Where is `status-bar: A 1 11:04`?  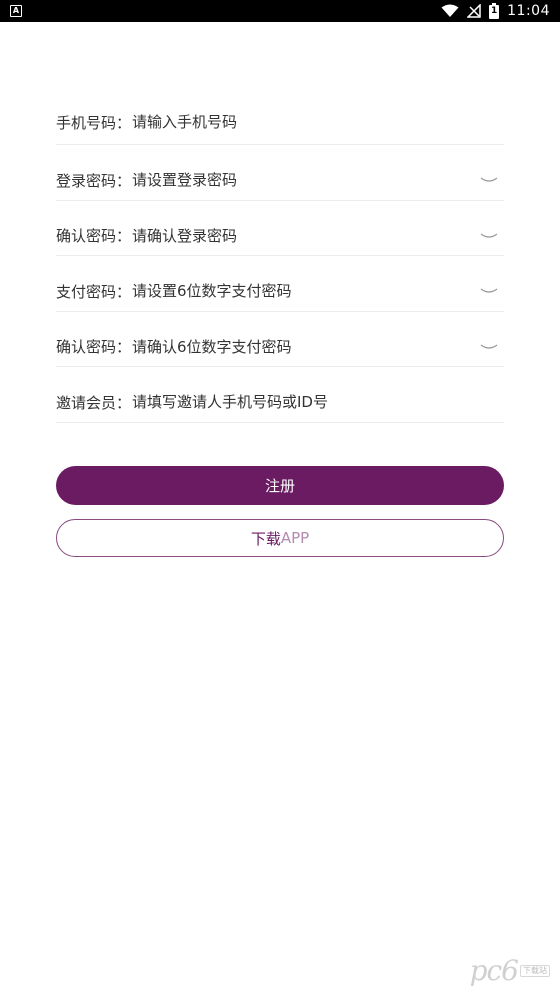
status-bar: A 1 11:04 is located at coordinates (280, 11).